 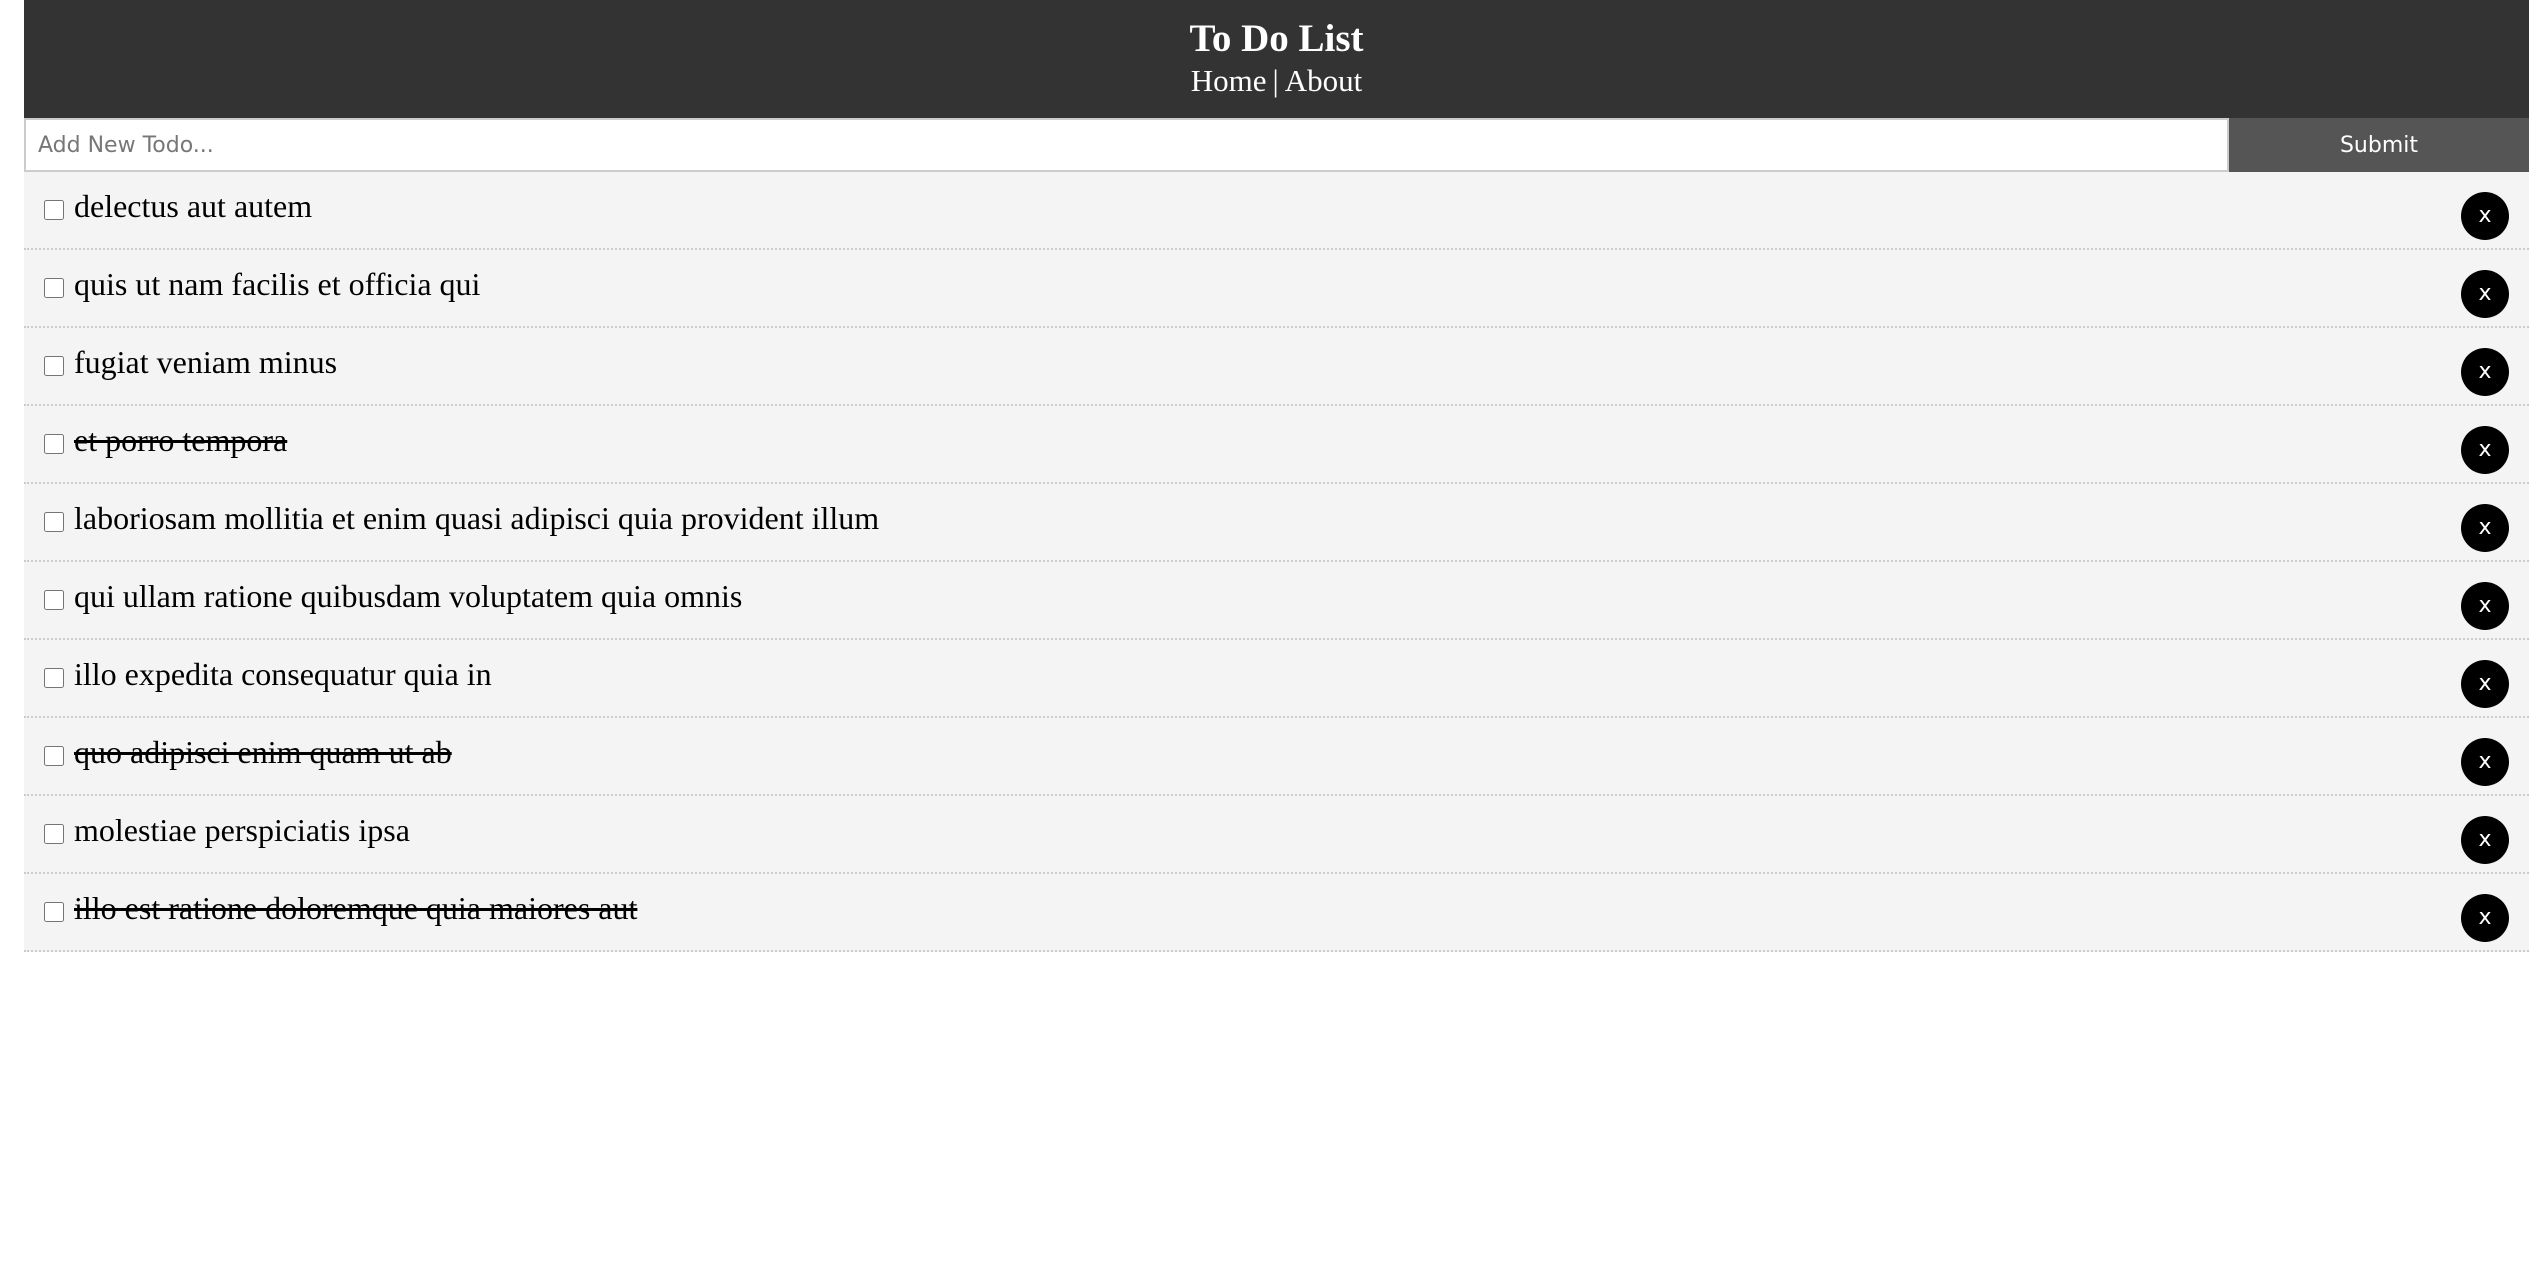 What do you see at coordinates (1276, 211) in the screenshot?
I see `todo-item: delectus aut autem x` at bounding box center [1276, 211].